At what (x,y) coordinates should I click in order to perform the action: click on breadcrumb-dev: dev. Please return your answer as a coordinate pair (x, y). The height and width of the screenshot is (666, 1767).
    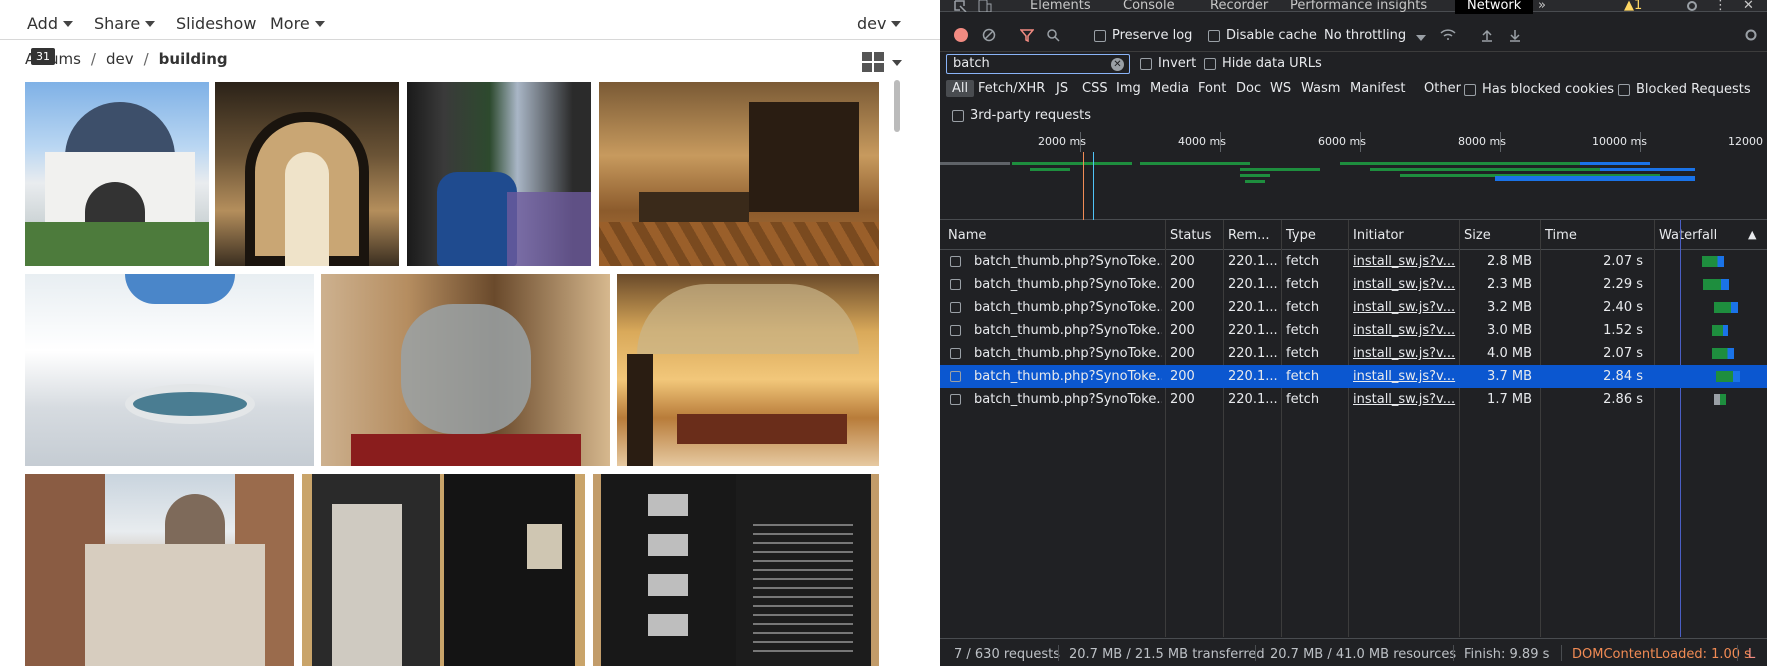
    Looking at the image, I should click on (120, 59).